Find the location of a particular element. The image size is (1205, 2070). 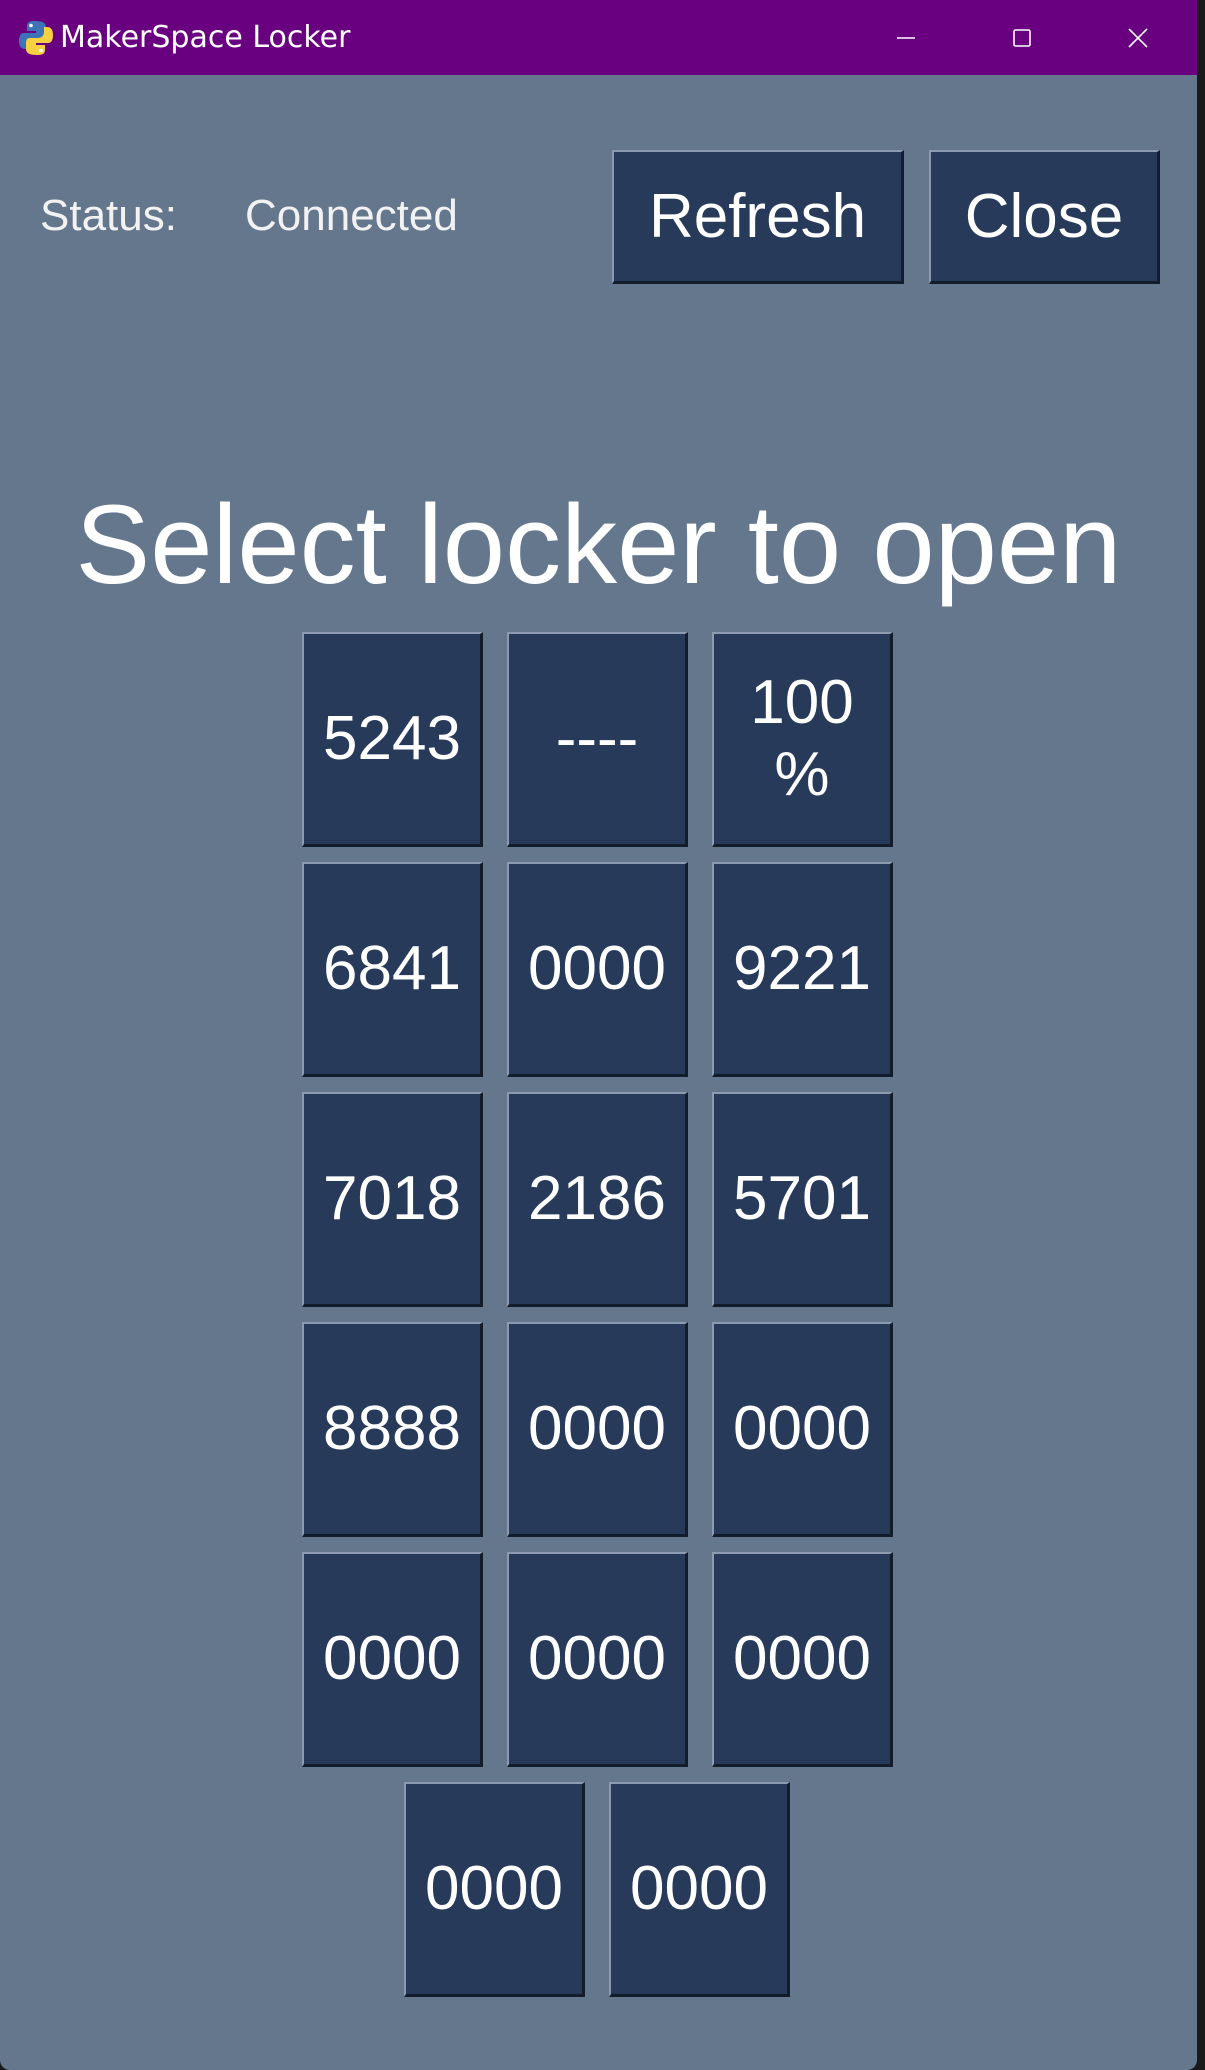

minimize-button is located at coordinates (906, 37).